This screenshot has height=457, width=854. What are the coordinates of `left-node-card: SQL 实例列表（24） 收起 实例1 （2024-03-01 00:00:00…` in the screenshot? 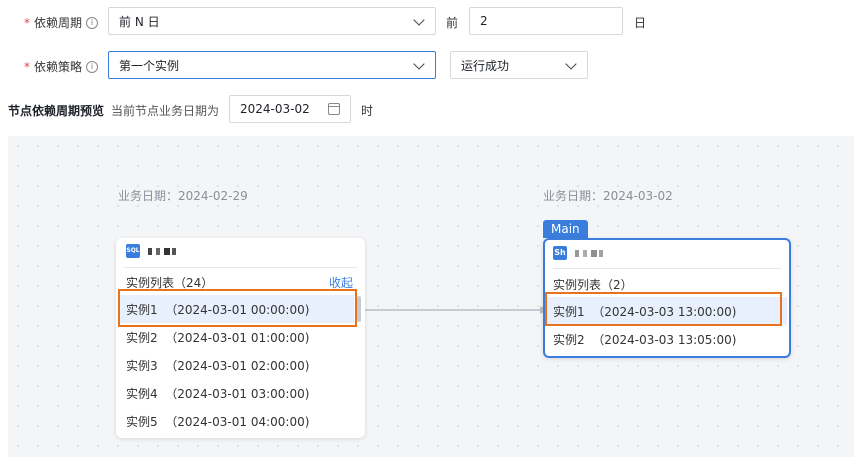 It's located at (240, 338).